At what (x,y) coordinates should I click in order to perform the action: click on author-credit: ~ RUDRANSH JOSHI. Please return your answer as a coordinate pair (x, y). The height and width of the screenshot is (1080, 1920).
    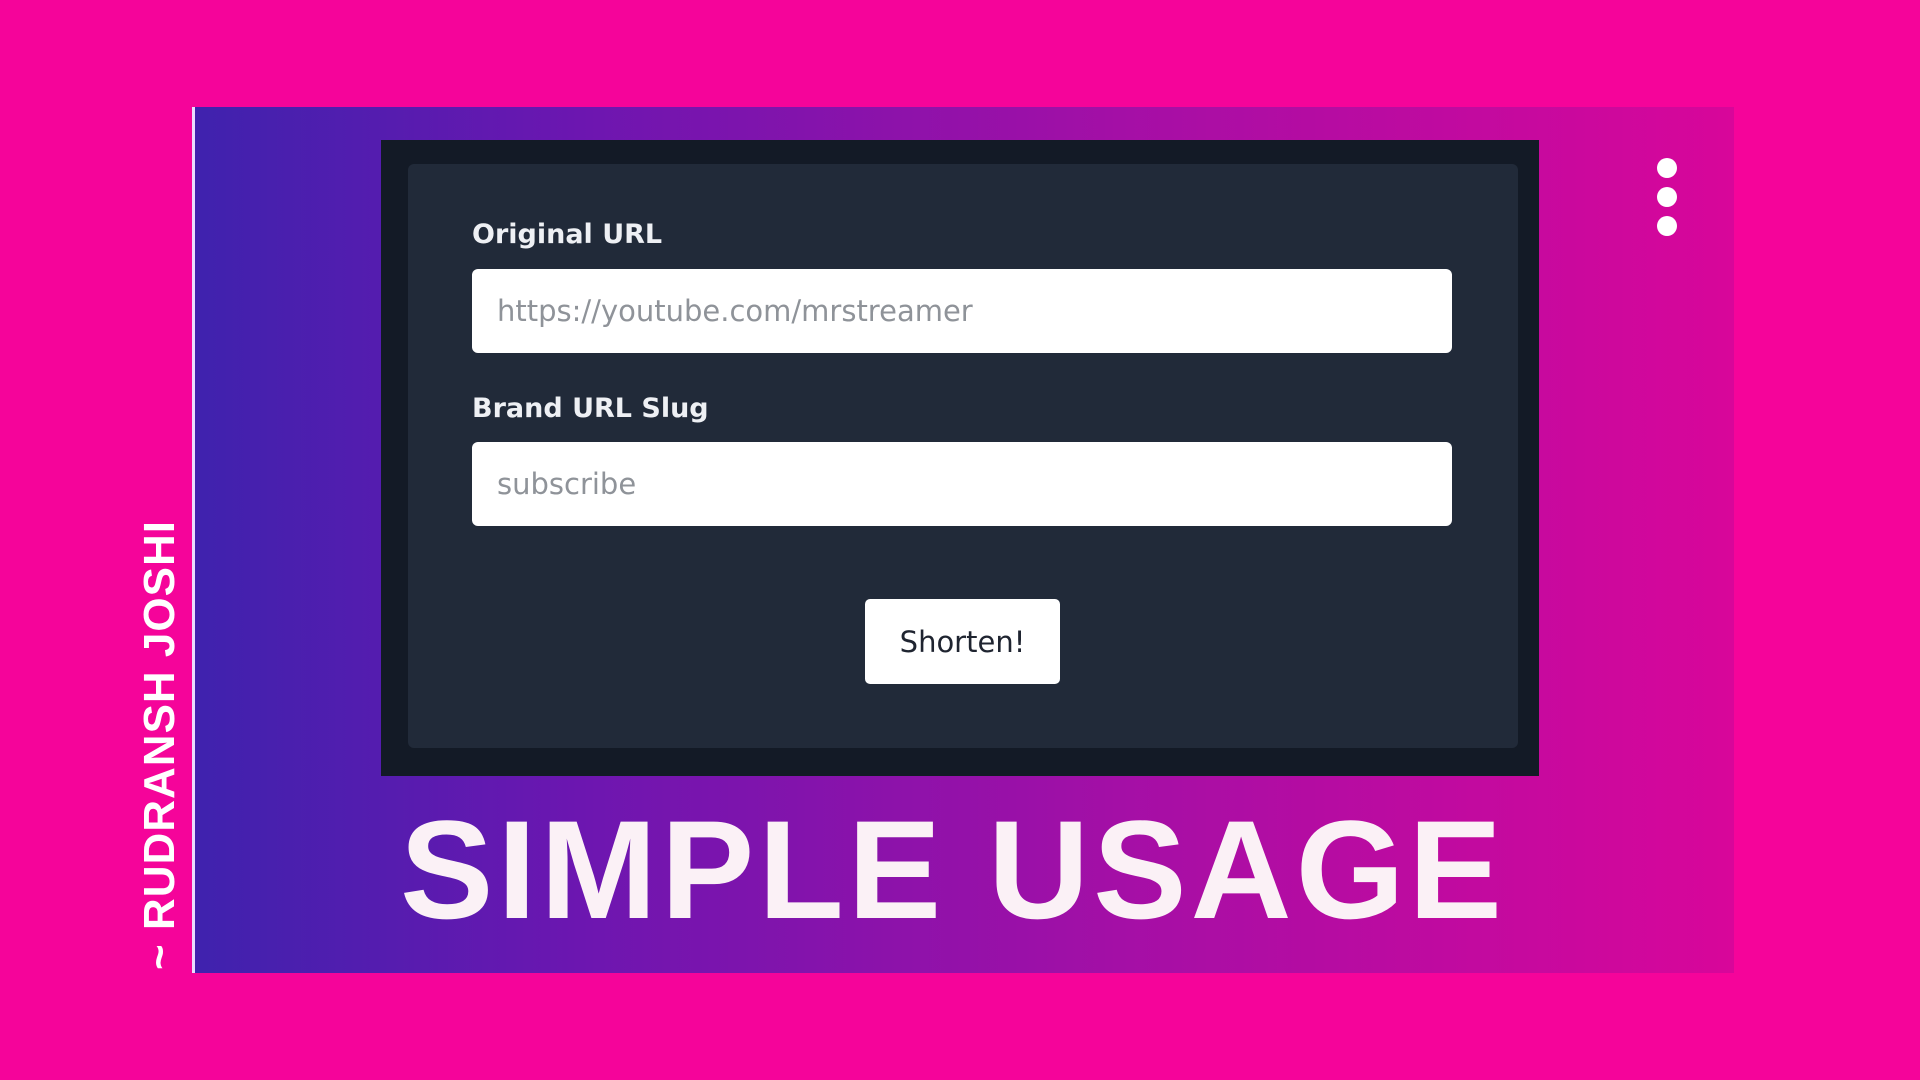
    Looking at the image, I should click on (159, 745).